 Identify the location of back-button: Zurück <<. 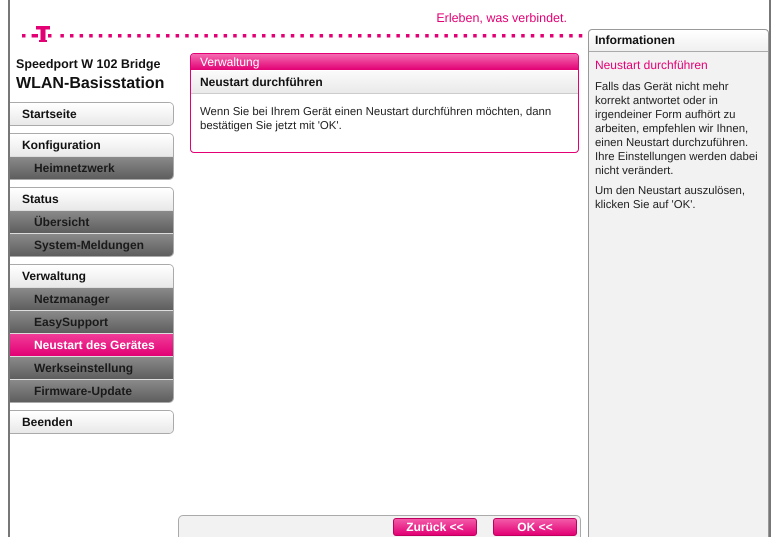
(434, 527).